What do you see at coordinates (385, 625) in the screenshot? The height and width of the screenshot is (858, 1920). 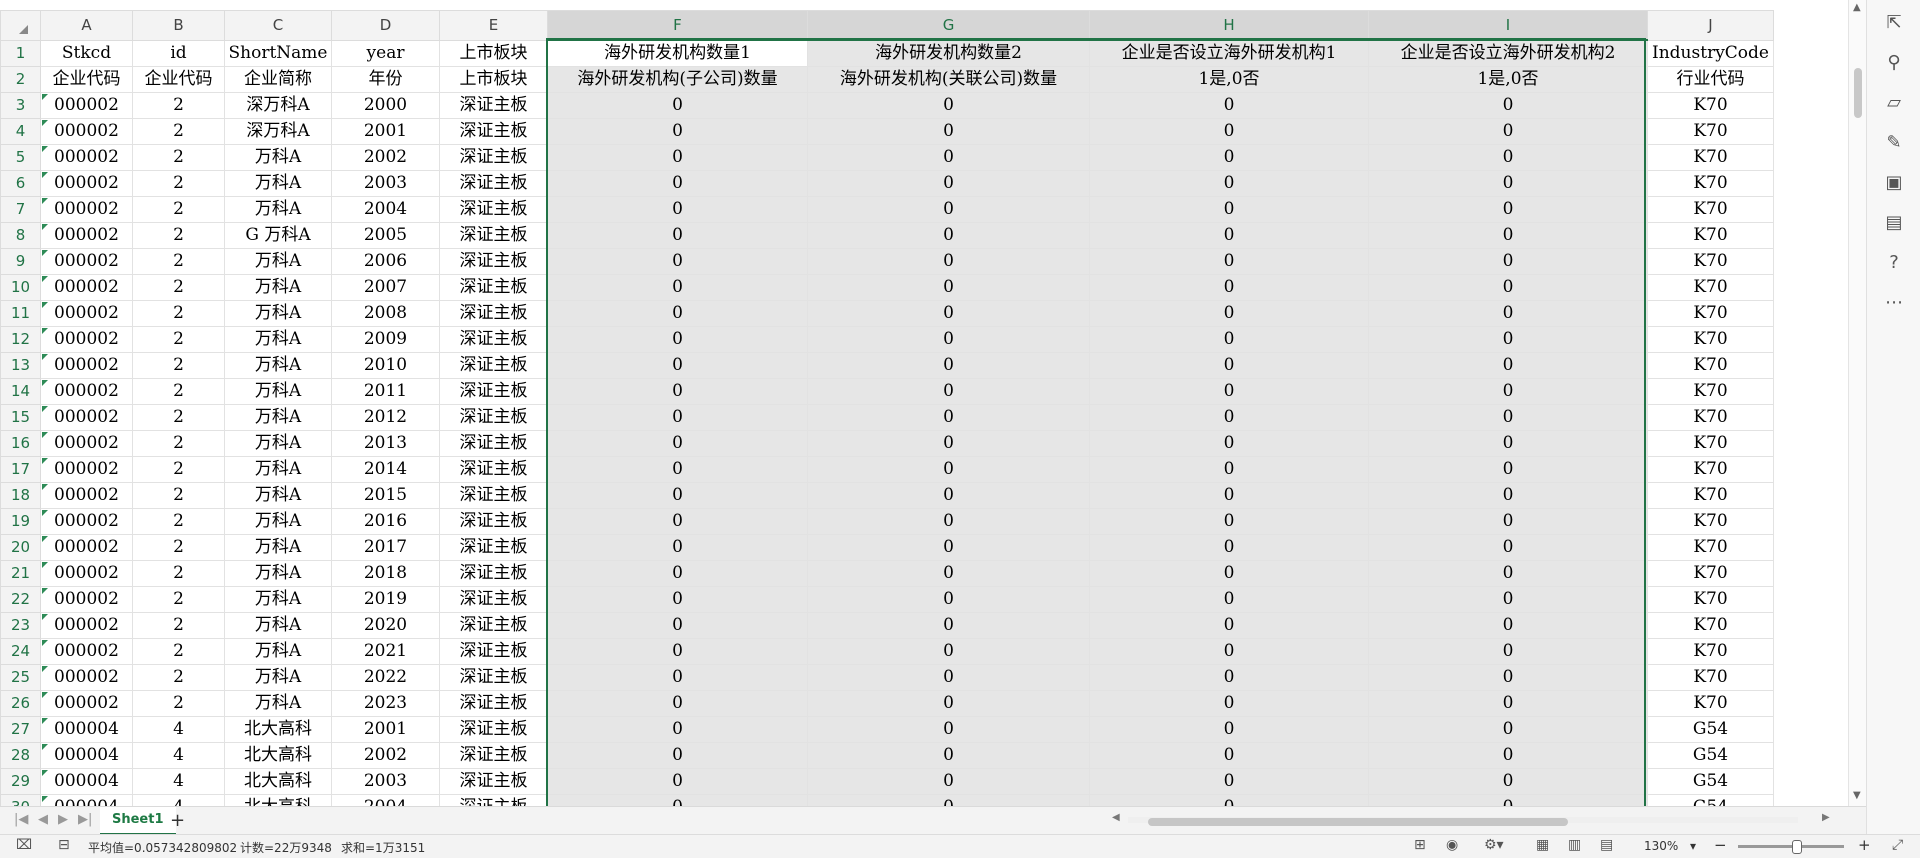 I see `cell: 2020` at bounding box center [385, 625].